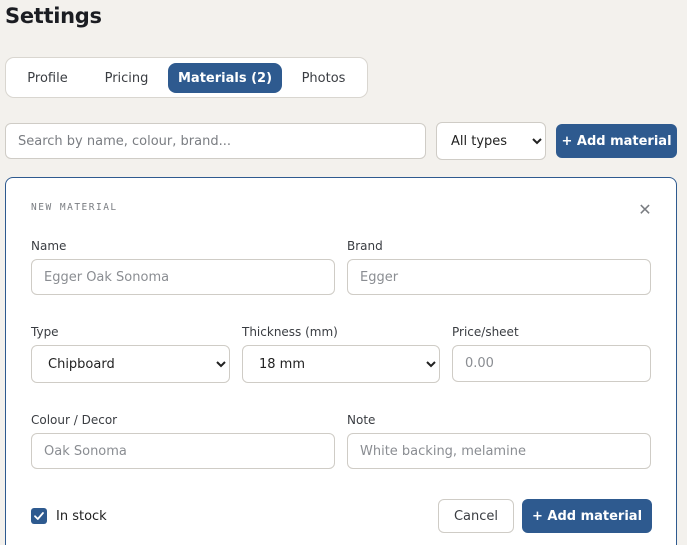 This screenshot has height=545, width=687. Describe the element at coordinates (323, 78) in the screenshot. I see `tab-photos: Photos` at that location.